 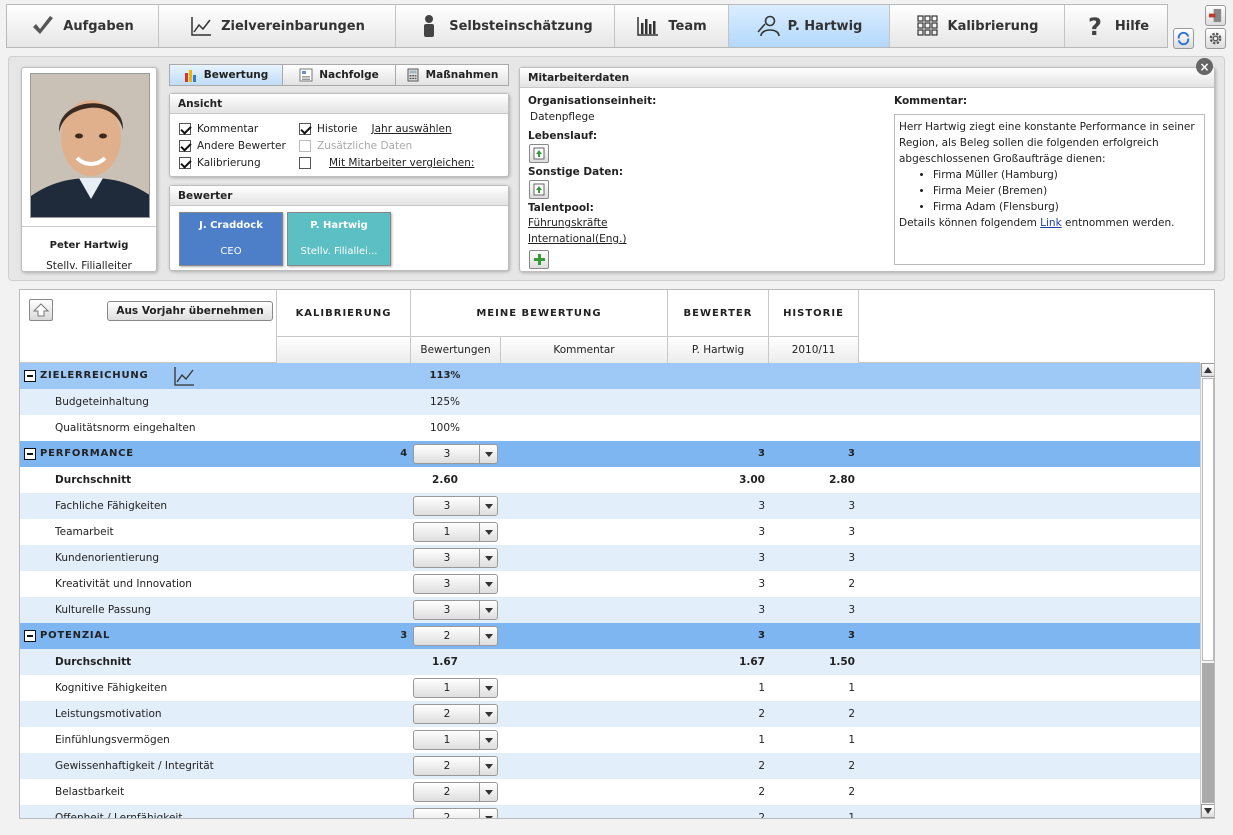 I want to click on bewerter-value: 3, so click(x=761, y=635).